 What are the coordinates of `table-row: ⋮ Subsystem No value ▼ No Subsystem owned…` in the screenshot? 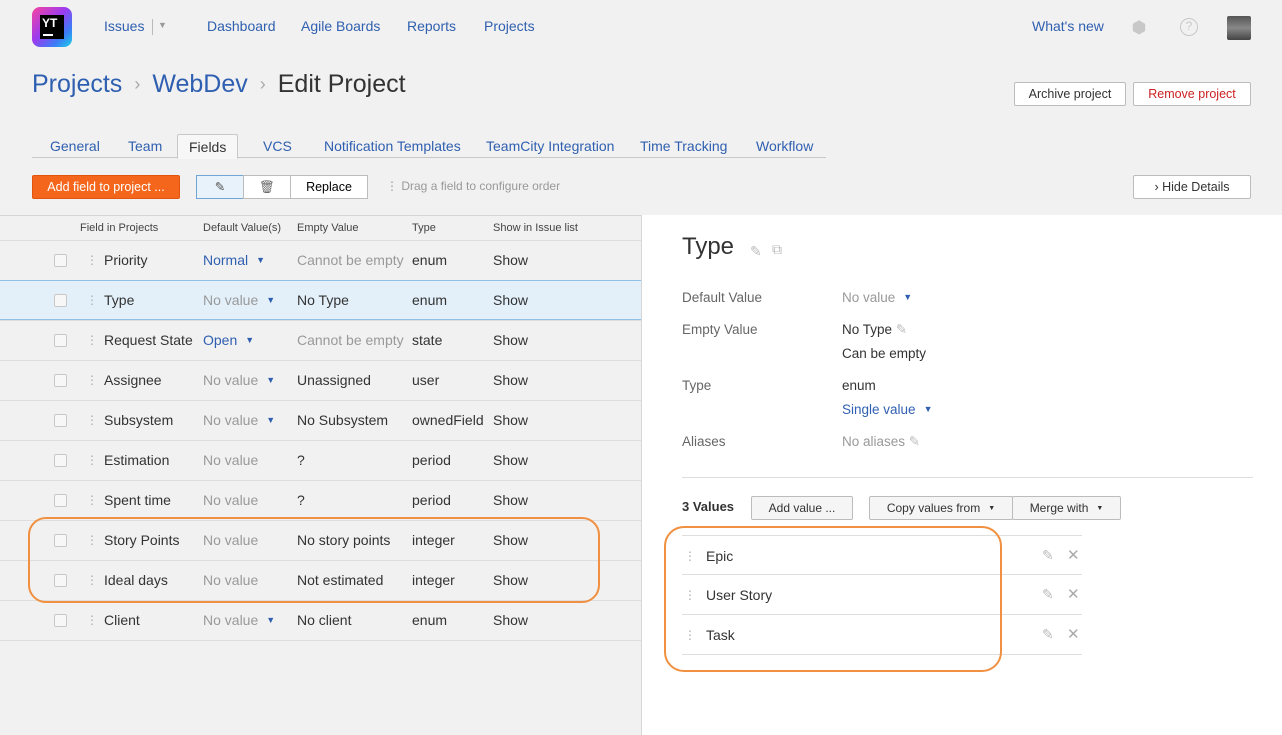 It's located at (320, 420).